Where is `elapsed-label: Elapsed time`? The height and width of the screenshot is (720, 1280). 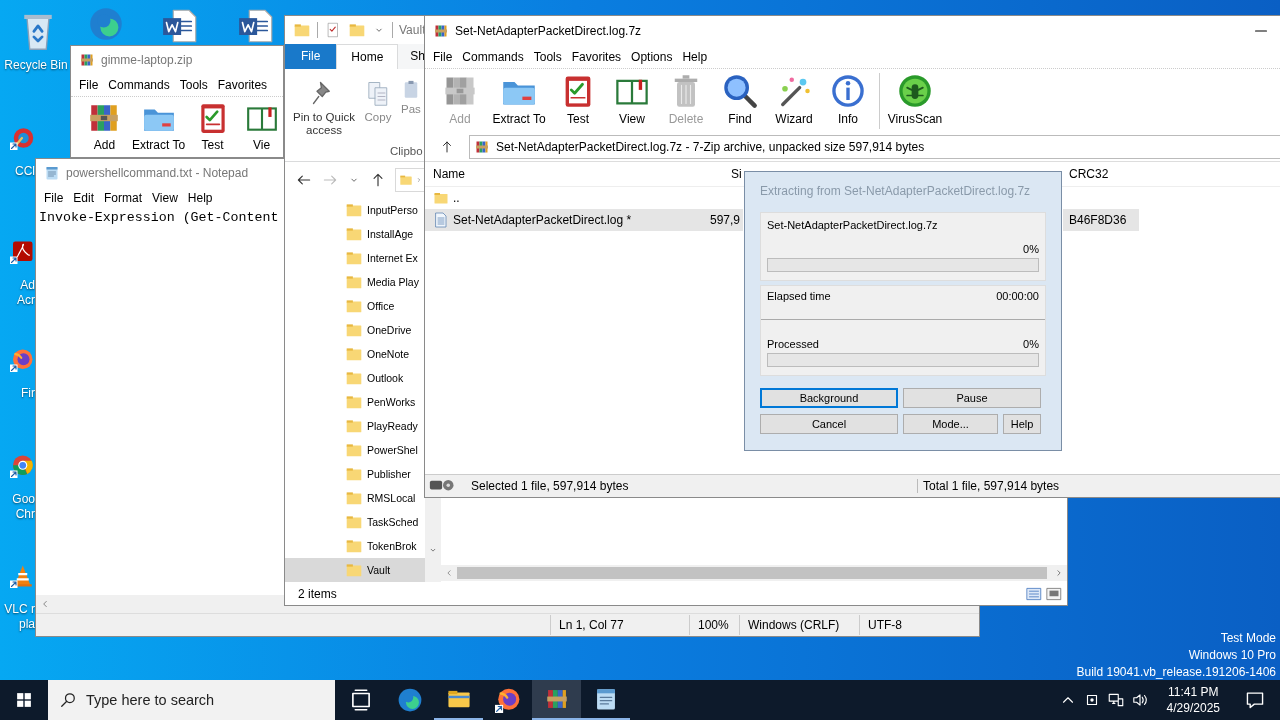 elapsed-label: Elapsed time is located at coordinates (799, 296).